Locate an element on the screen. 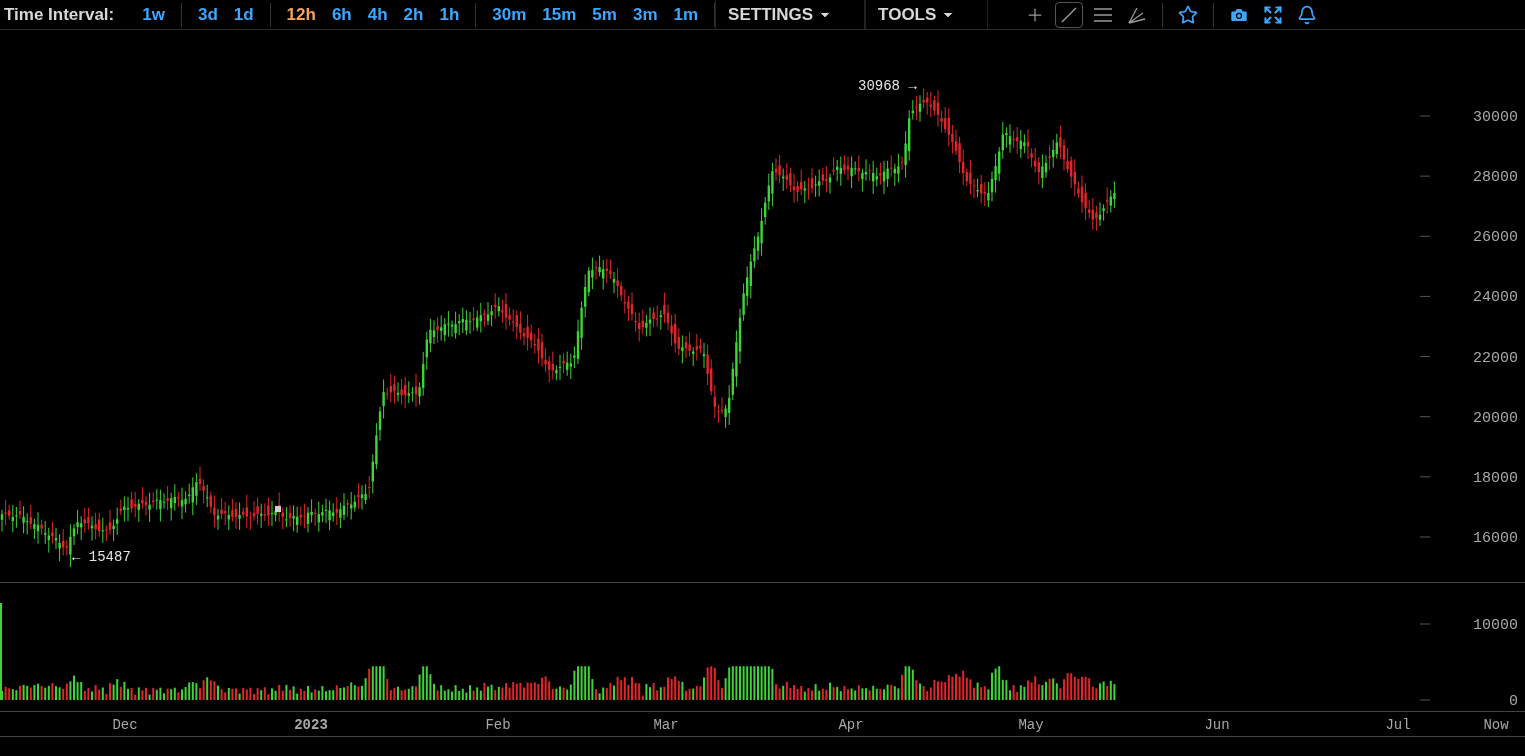  time-axis-label: 2023 is located at coordinates (311, 725).